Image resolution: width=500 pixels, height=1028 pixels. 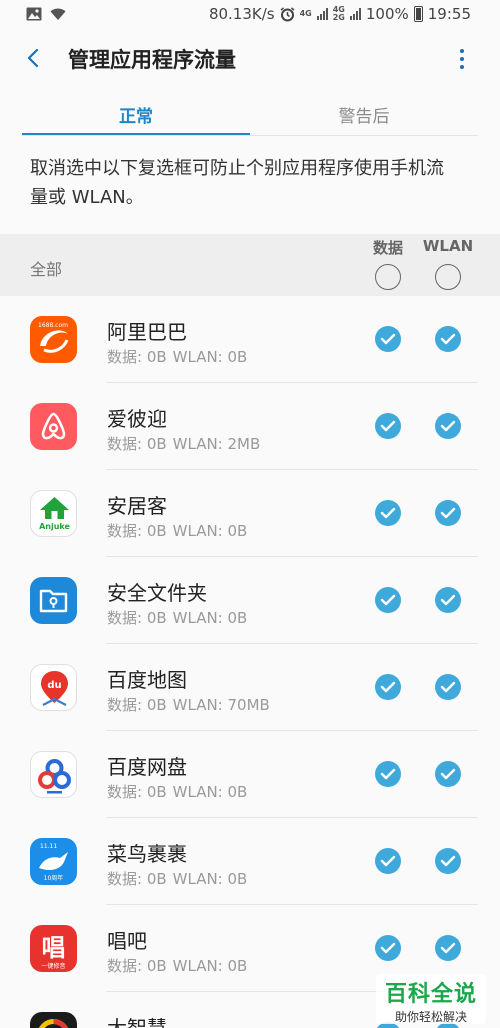 I want to click on app-name: 大智慧, so click(x=137, y=1022).